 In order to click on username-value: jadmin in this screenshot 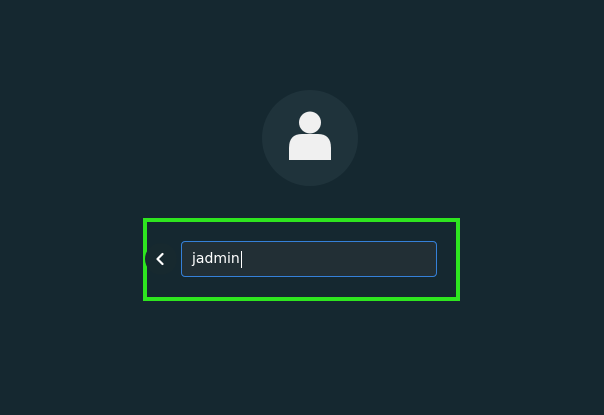, I will do `click(216, 259)`.